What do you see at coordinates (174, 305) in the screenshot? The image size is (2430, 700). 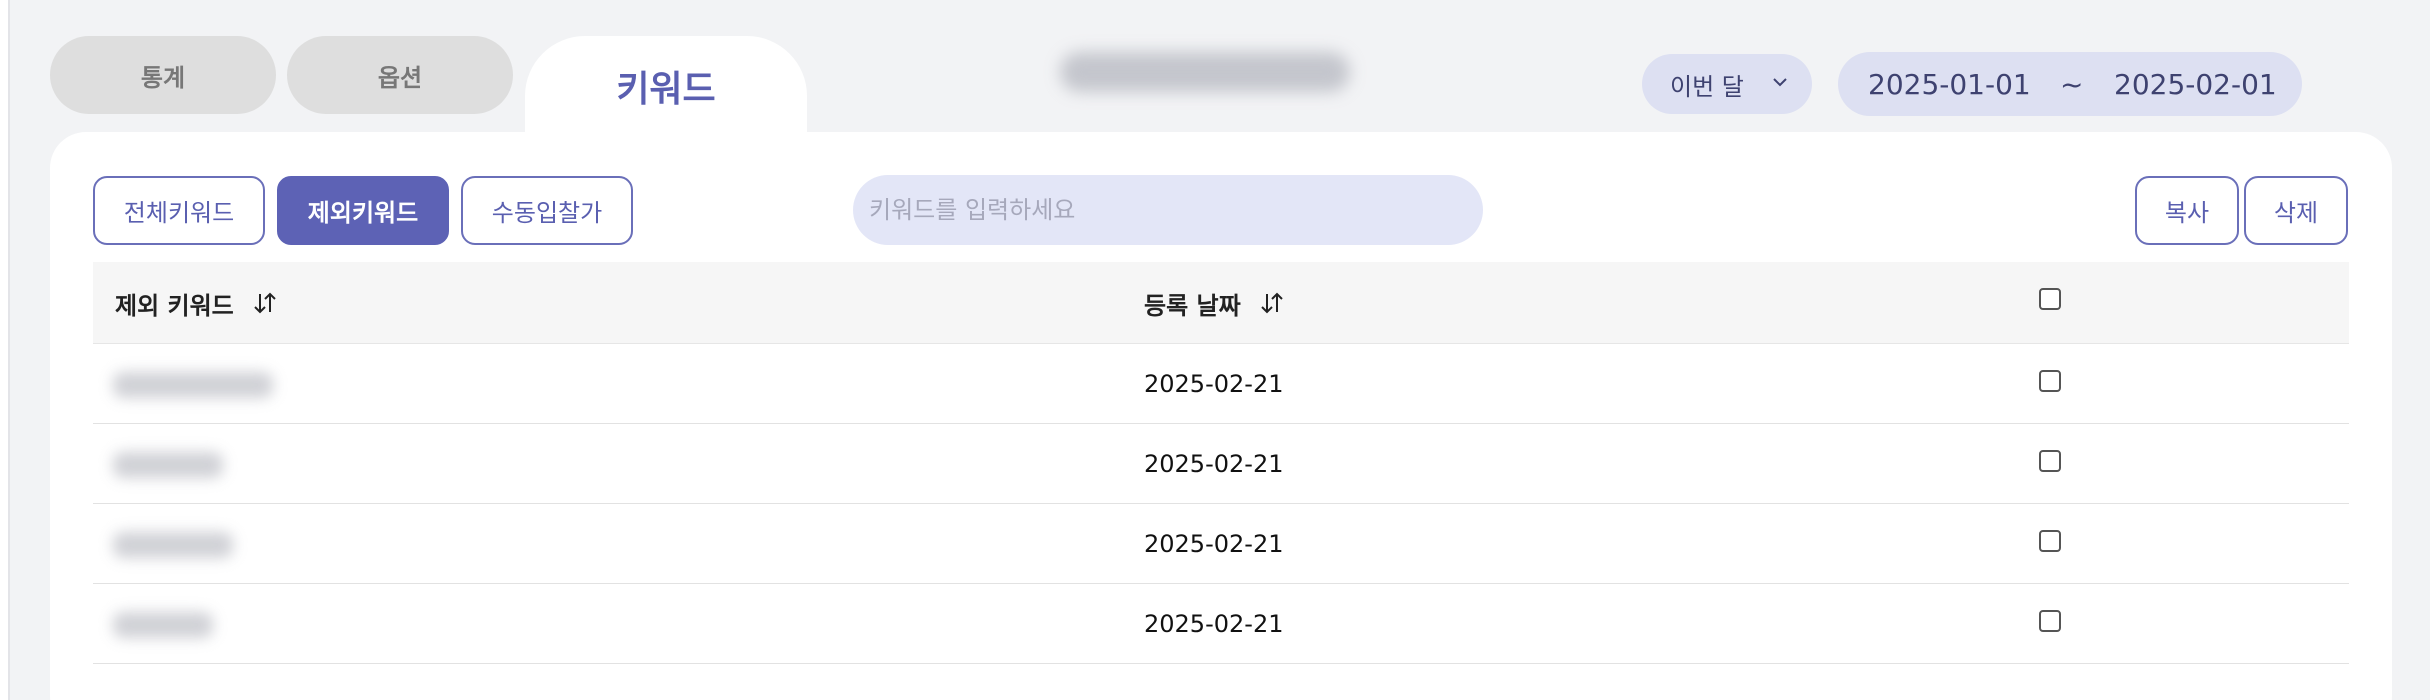 I see `column-header-keyword-label: 제외 키워드` at bounding box center [174, 305].